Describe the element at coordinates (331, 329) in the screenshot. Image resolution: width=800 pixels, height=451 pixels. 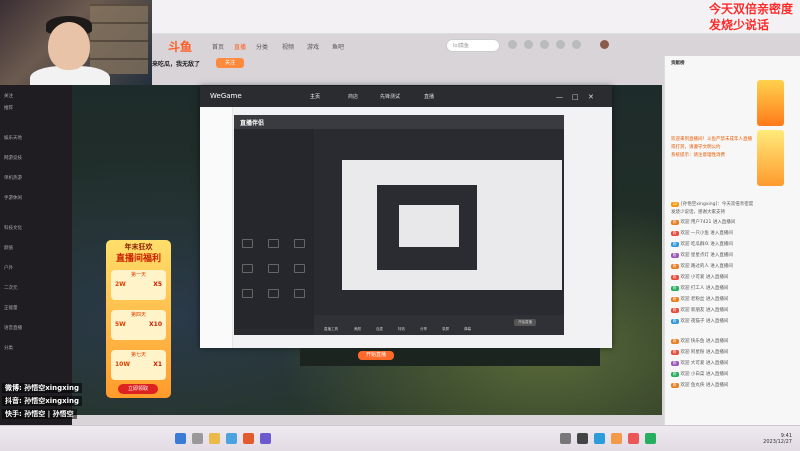
I see `toolbar-item: 直播工具` at that location.